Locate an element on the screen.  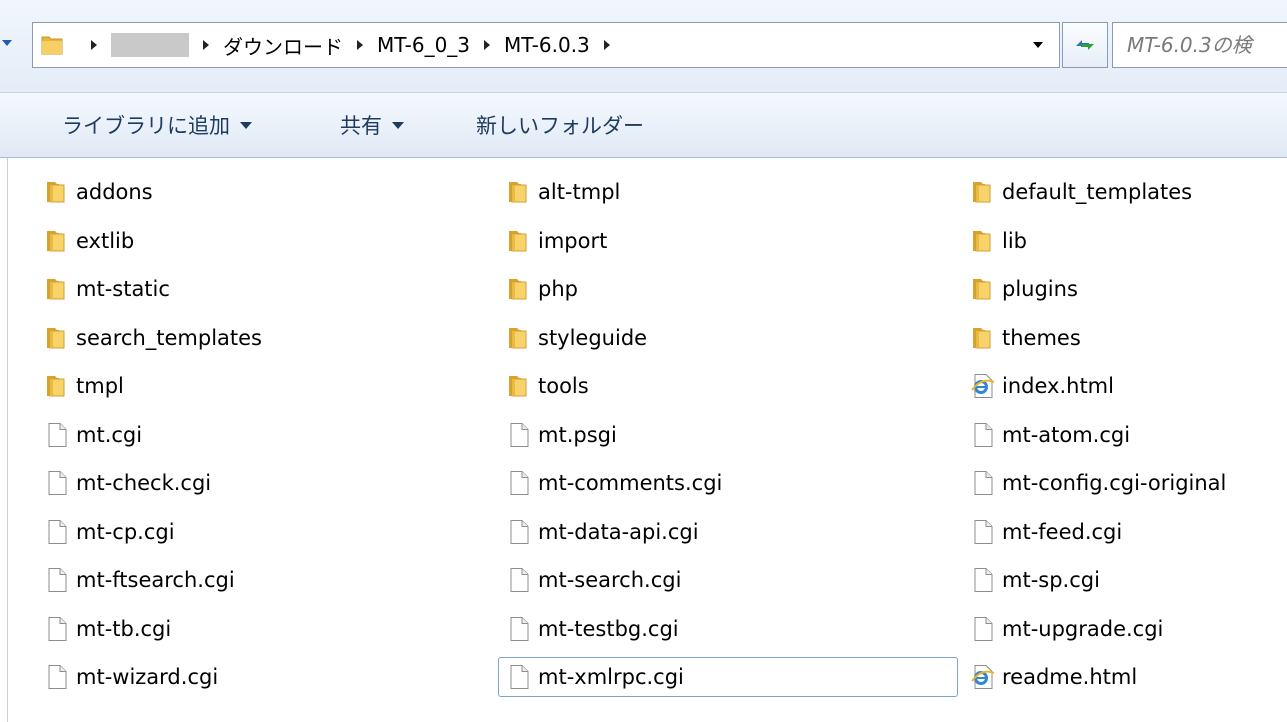
item-name: readme.html is located at coordinates (1070, 677).